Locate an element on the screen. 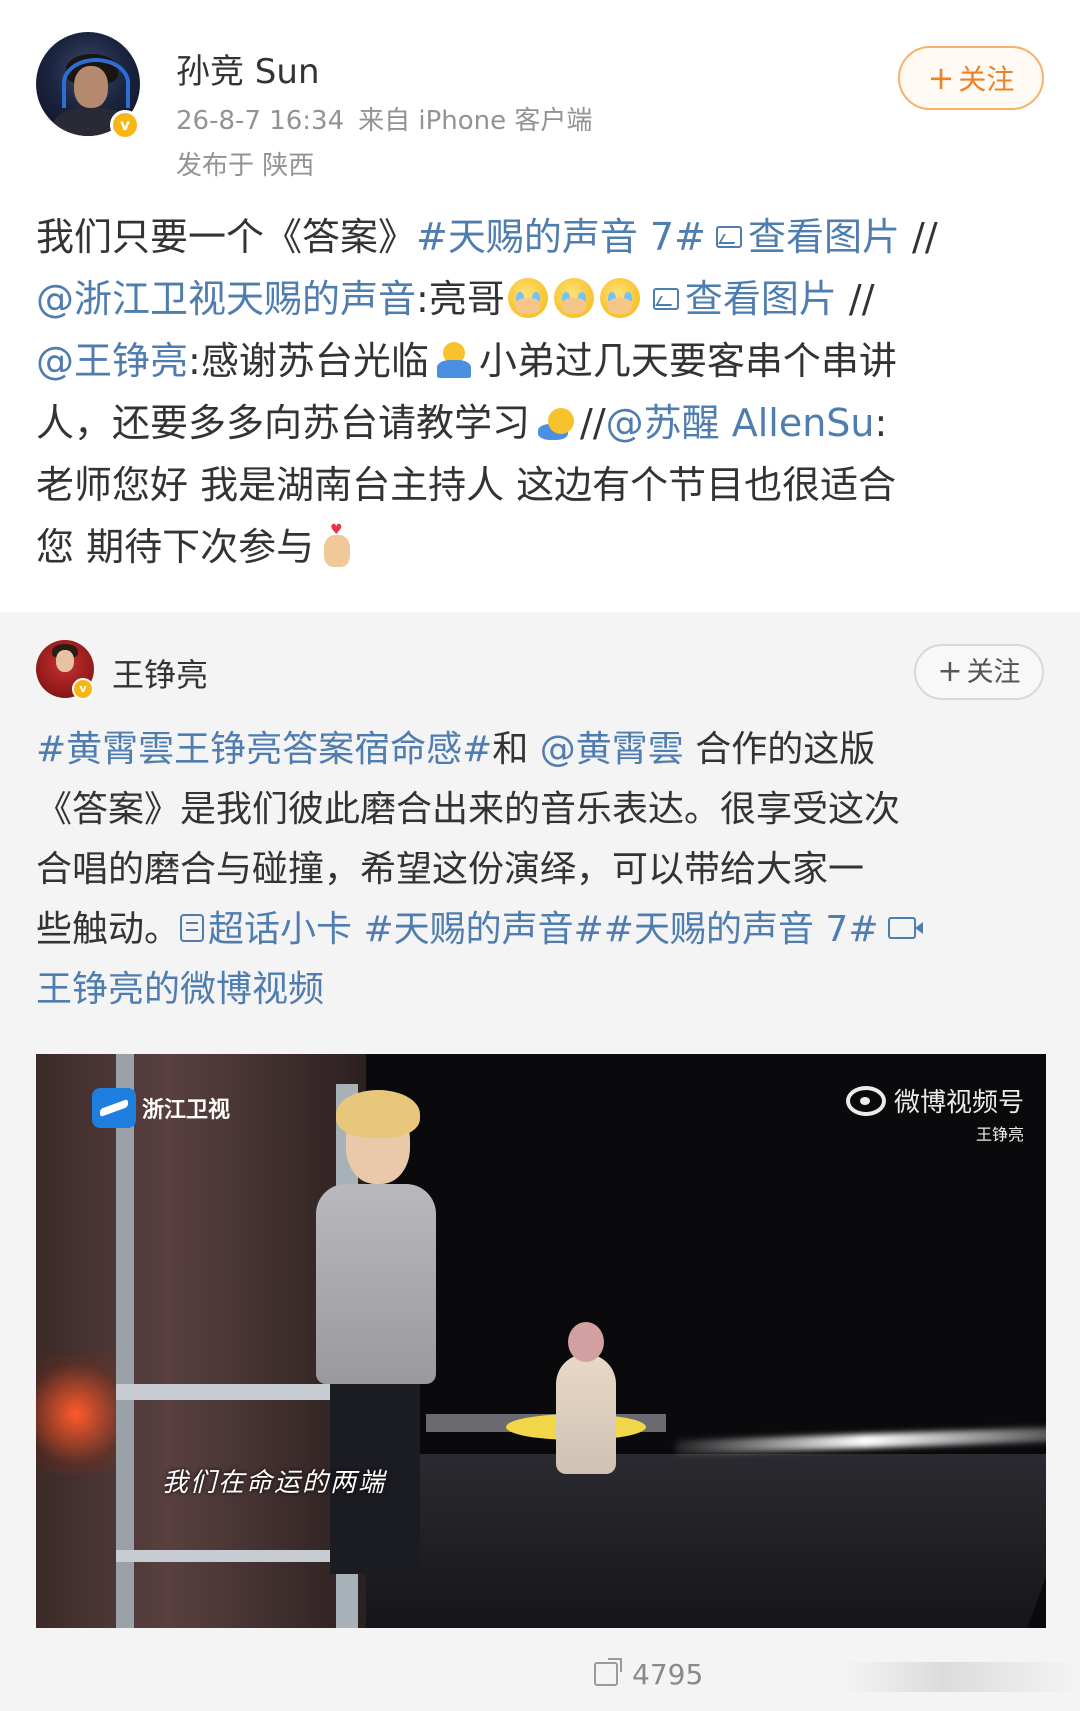 The width and height of the screenshot is (1080, 1711). topic-link: #天赐的声音##天赐的声音 7# is located at coordinates (615, 929).